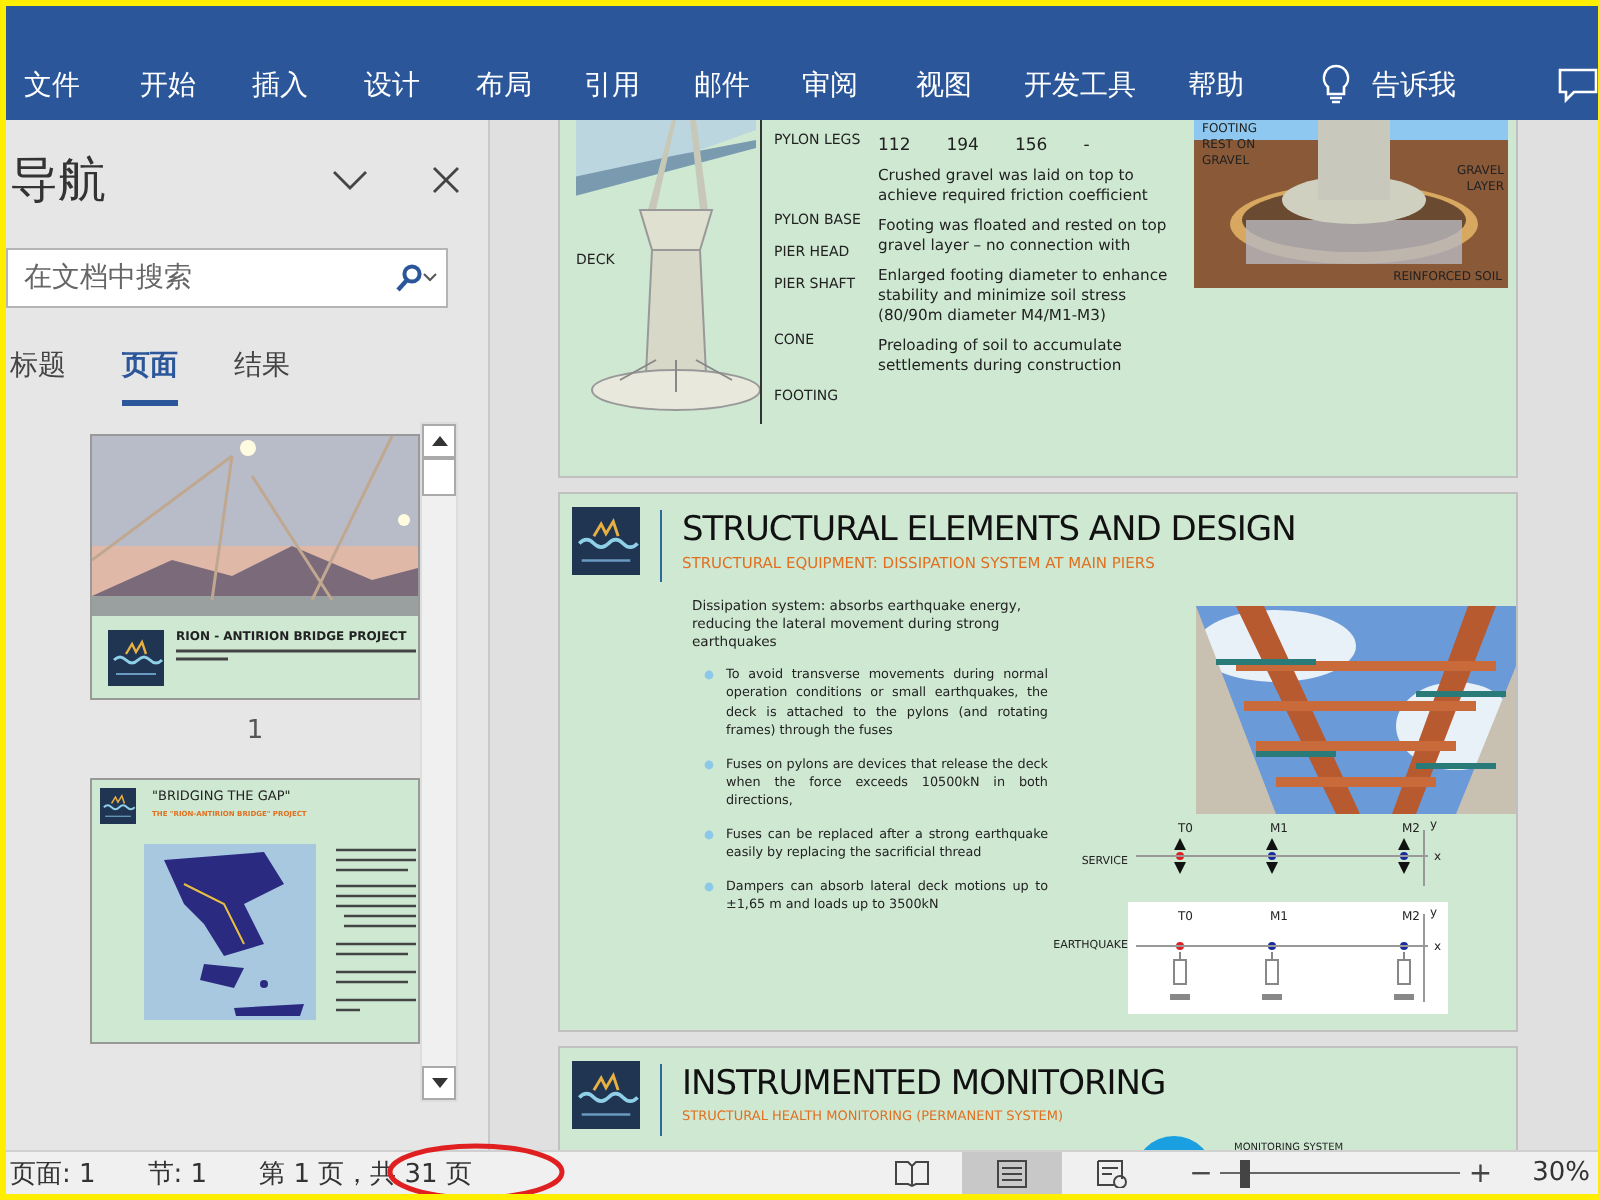 The image size is (1600, 1200). Describe the element at coordinates (416, 278) in the screenshot. I see `search-icon` at that location.